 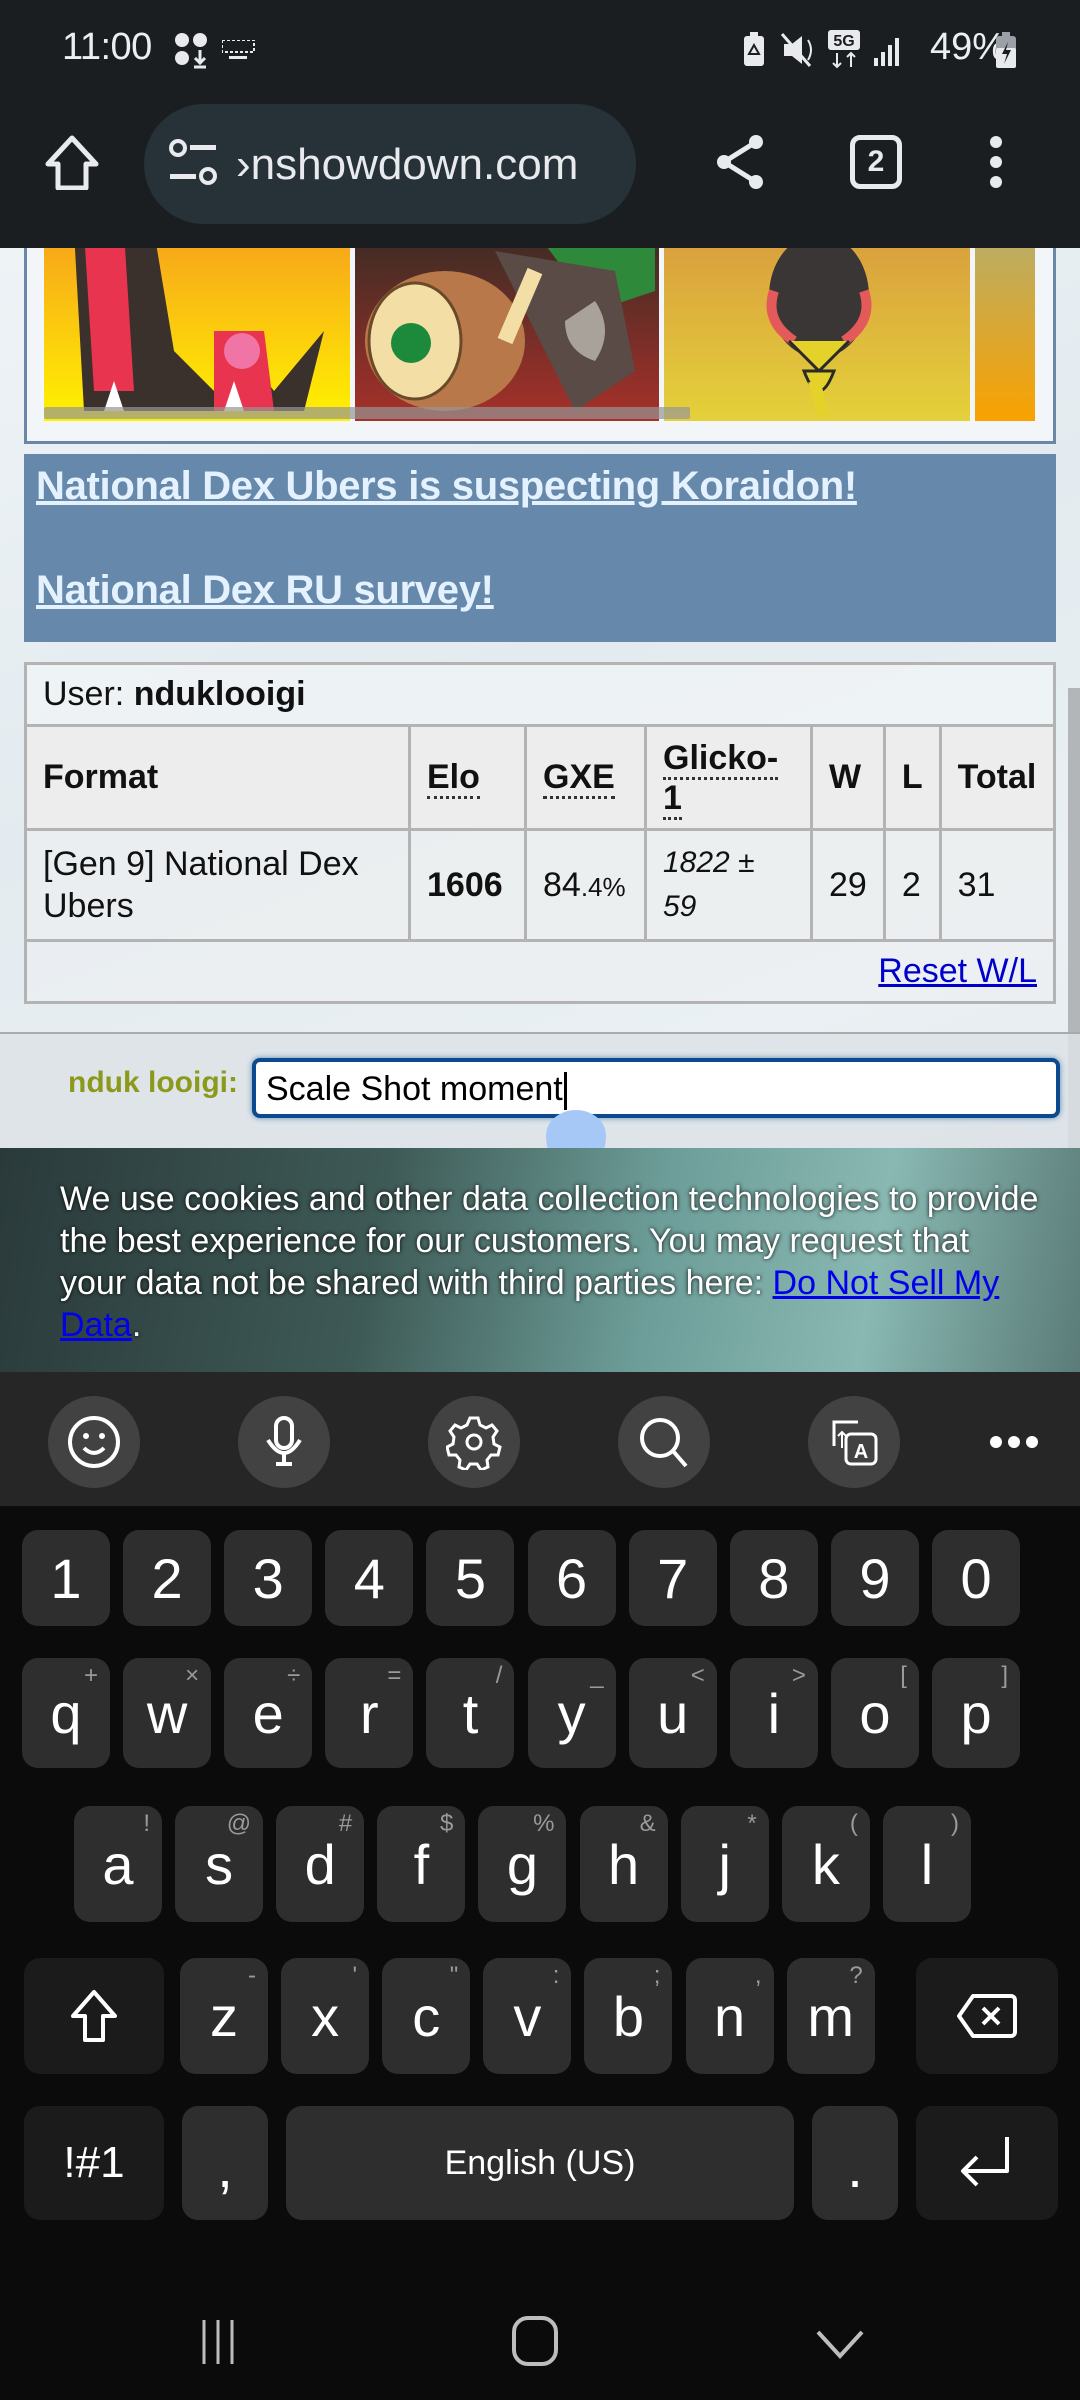 What do you see at coordinates (656, 1088) in the screenshot?
I see `chat-input: Scale Shot moment` at bounding box center [656, 1088].